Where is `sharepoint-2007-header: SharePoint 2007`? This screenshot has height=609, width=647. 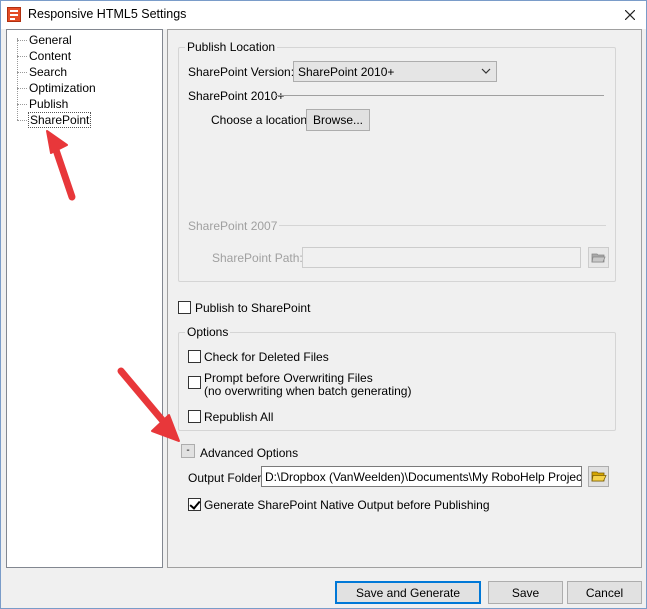
sharepoint-2007-header: SharePoint 2007 is located at coordinates (233, 226).